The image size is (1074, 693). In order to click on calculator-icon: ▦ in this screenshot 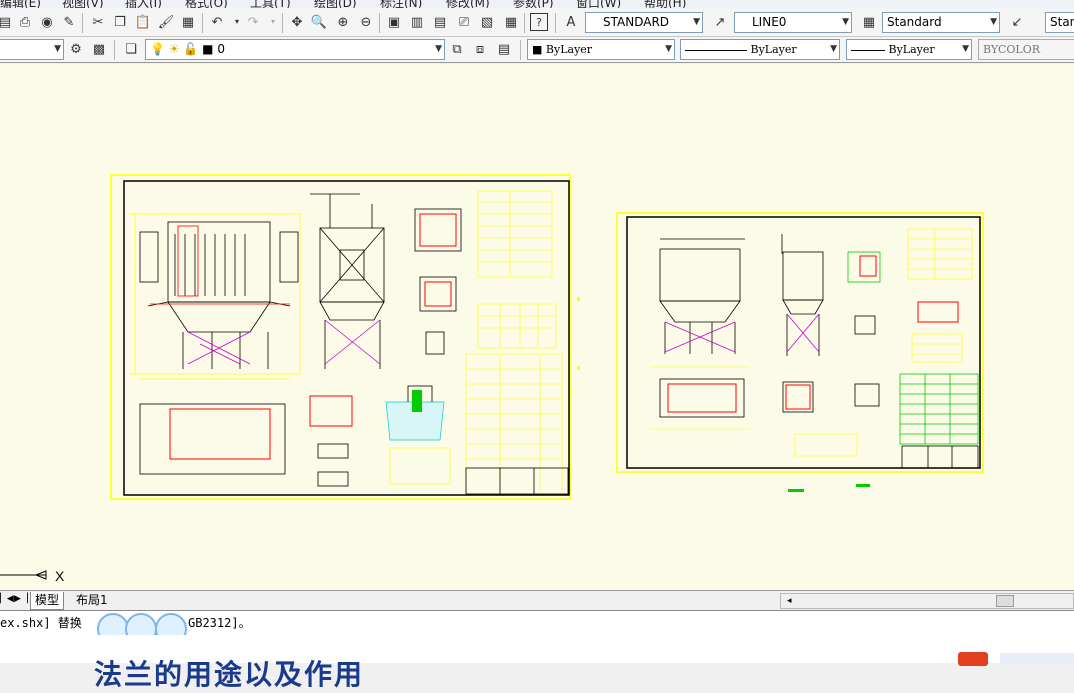, I will do `click(511, 22)`.